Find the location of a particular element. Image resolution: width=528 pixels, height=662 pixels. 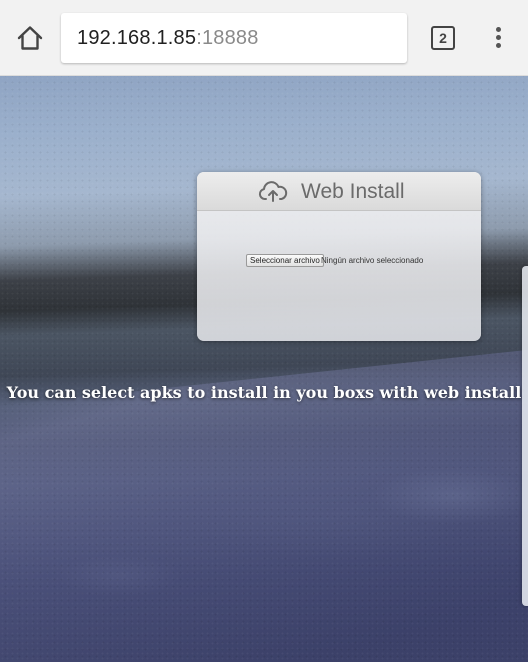

side-panel-handle is located at coordinates (525, 436).